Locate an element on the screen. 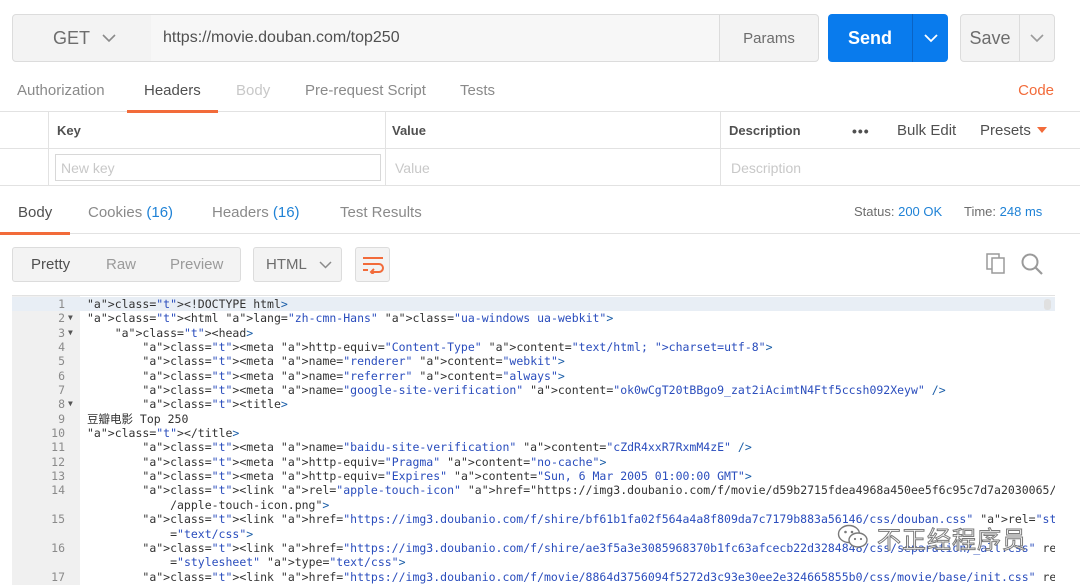 This screenshot has width=1080, height=585. line-number: 17 is located at coordinates (58, 576).